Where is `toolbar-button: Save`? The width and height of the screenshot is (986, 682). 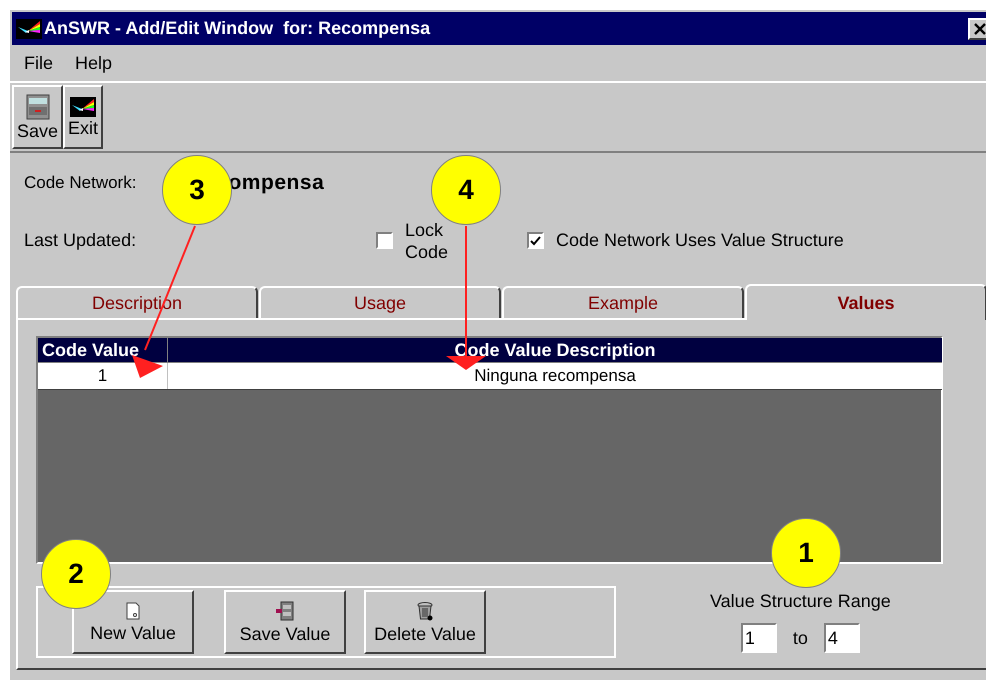
toolbar-button: Save is located at coordinates (38, 117).